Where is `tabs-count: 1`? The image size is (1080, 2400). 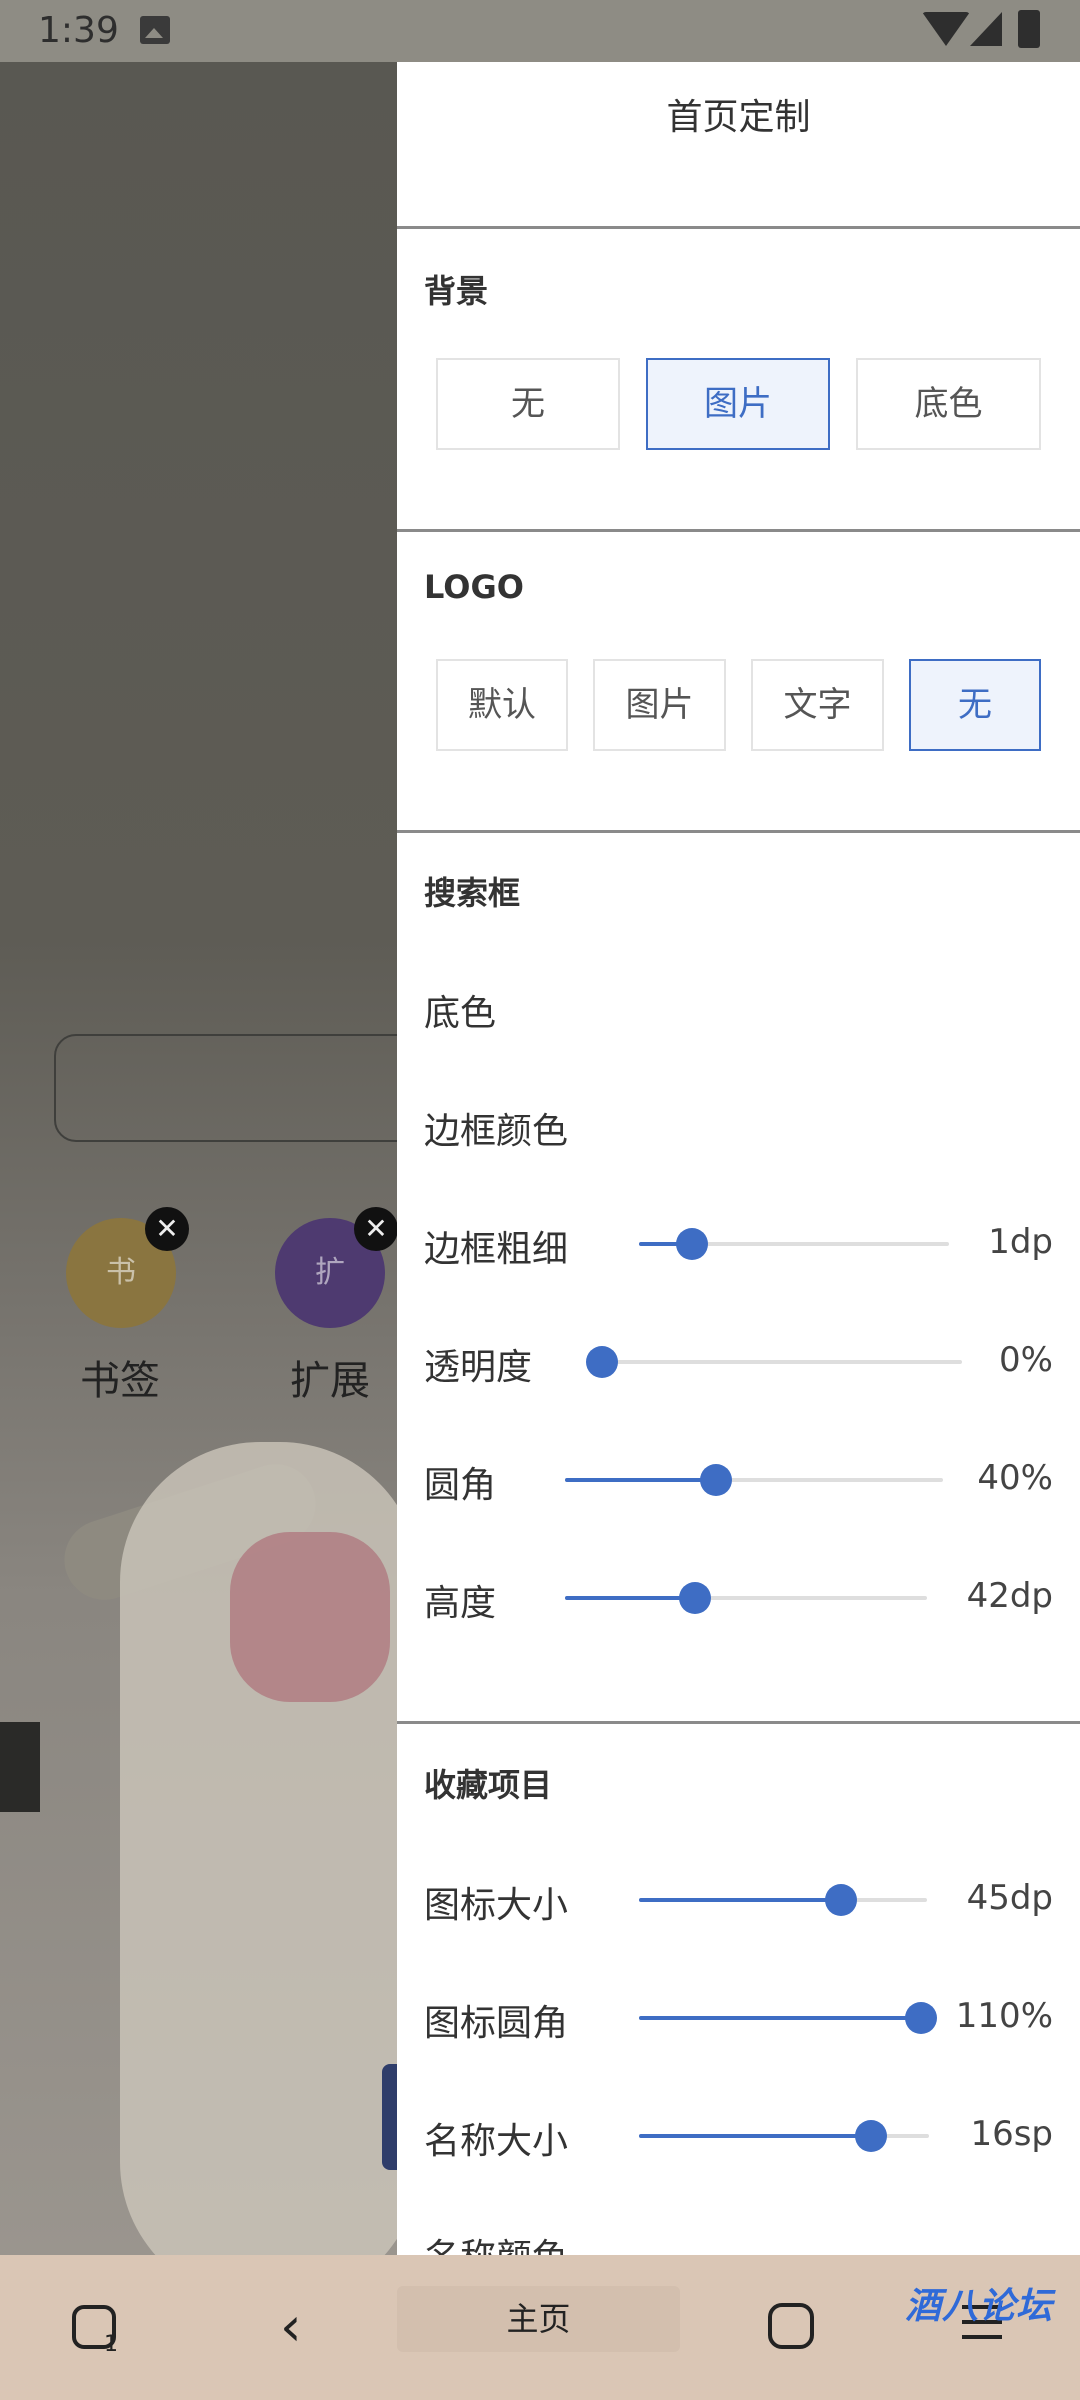 tabs-count: 1 is located at coordinates (111, 2344).